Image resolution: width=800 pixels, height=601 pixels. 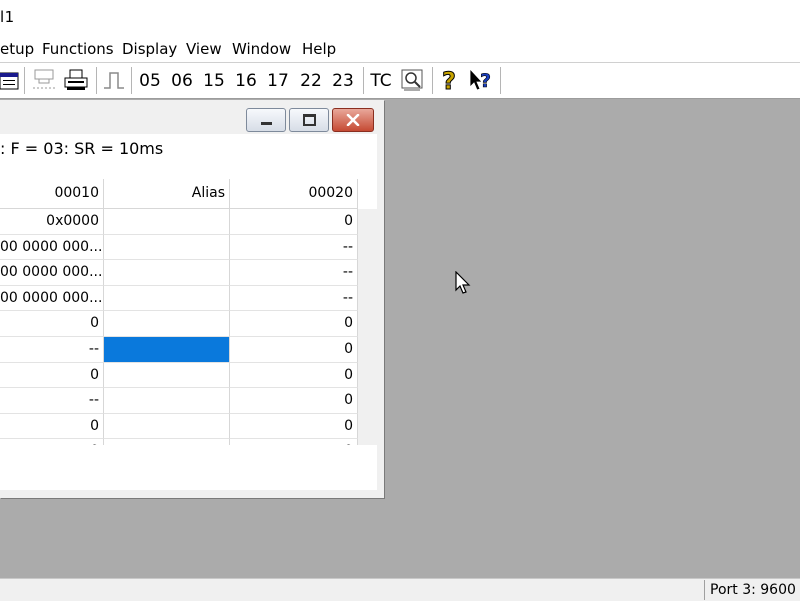 I want to click on column-header-address-a: 00010, so click(x=52, y=194).